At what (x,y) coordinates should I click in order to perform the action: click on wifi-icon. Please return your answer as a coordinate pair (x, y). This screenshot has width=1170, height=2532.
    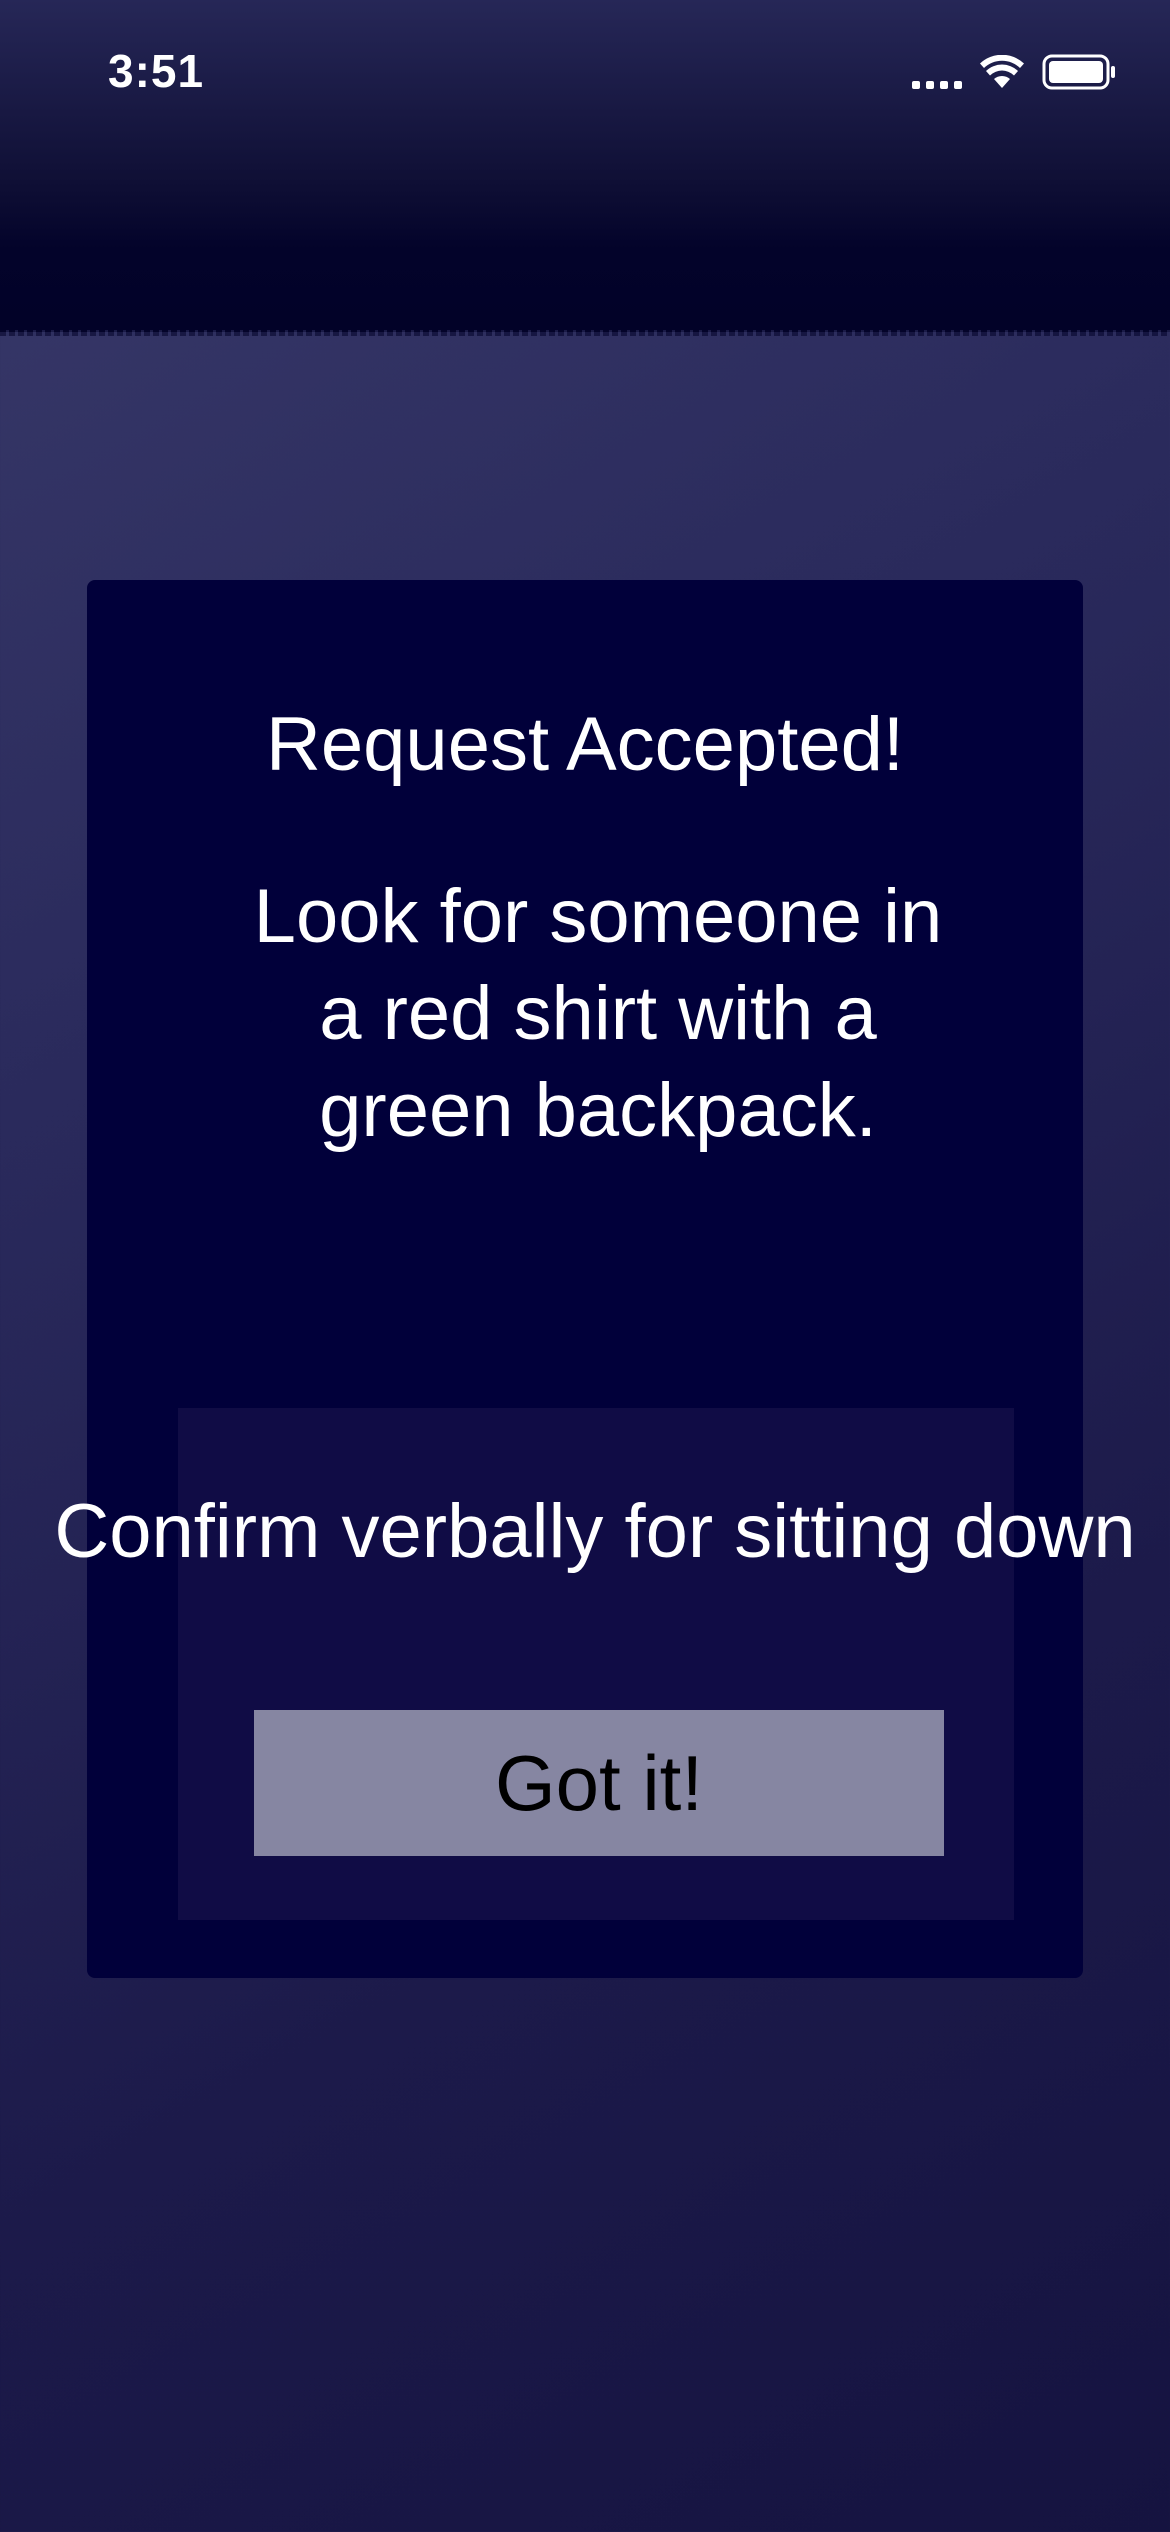
    Looking at the image, I should click on (1002, 71).